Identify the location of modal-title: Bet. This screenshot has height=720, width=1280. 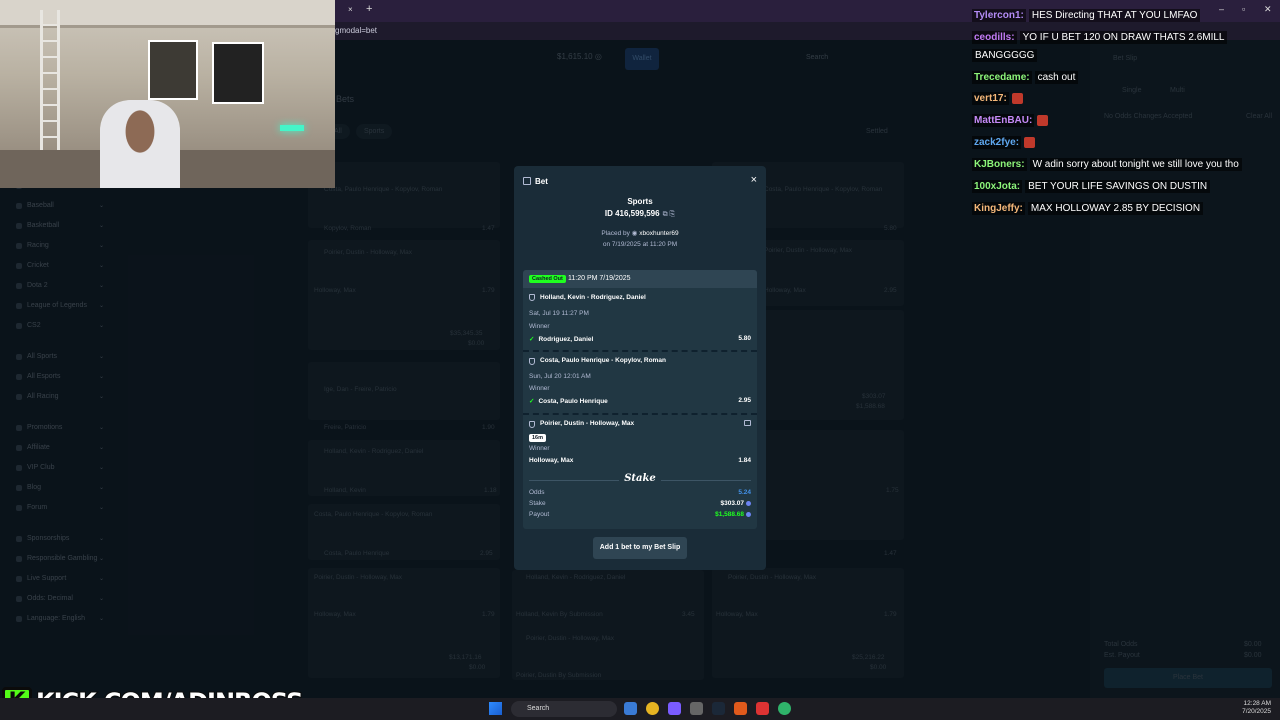
(541, 181).